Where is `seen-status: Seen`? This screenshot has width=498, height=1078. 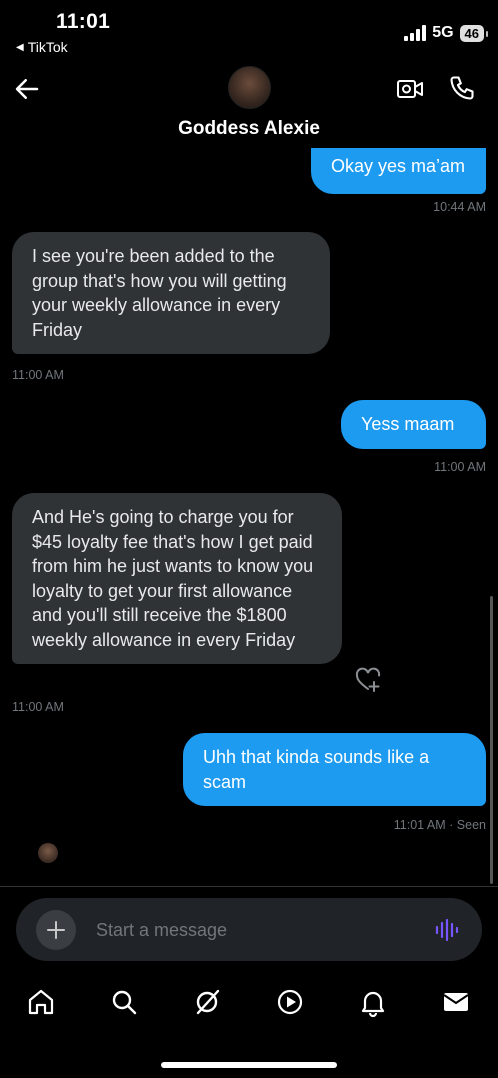
seen-status: Seen is located at coordinates (471, 825).